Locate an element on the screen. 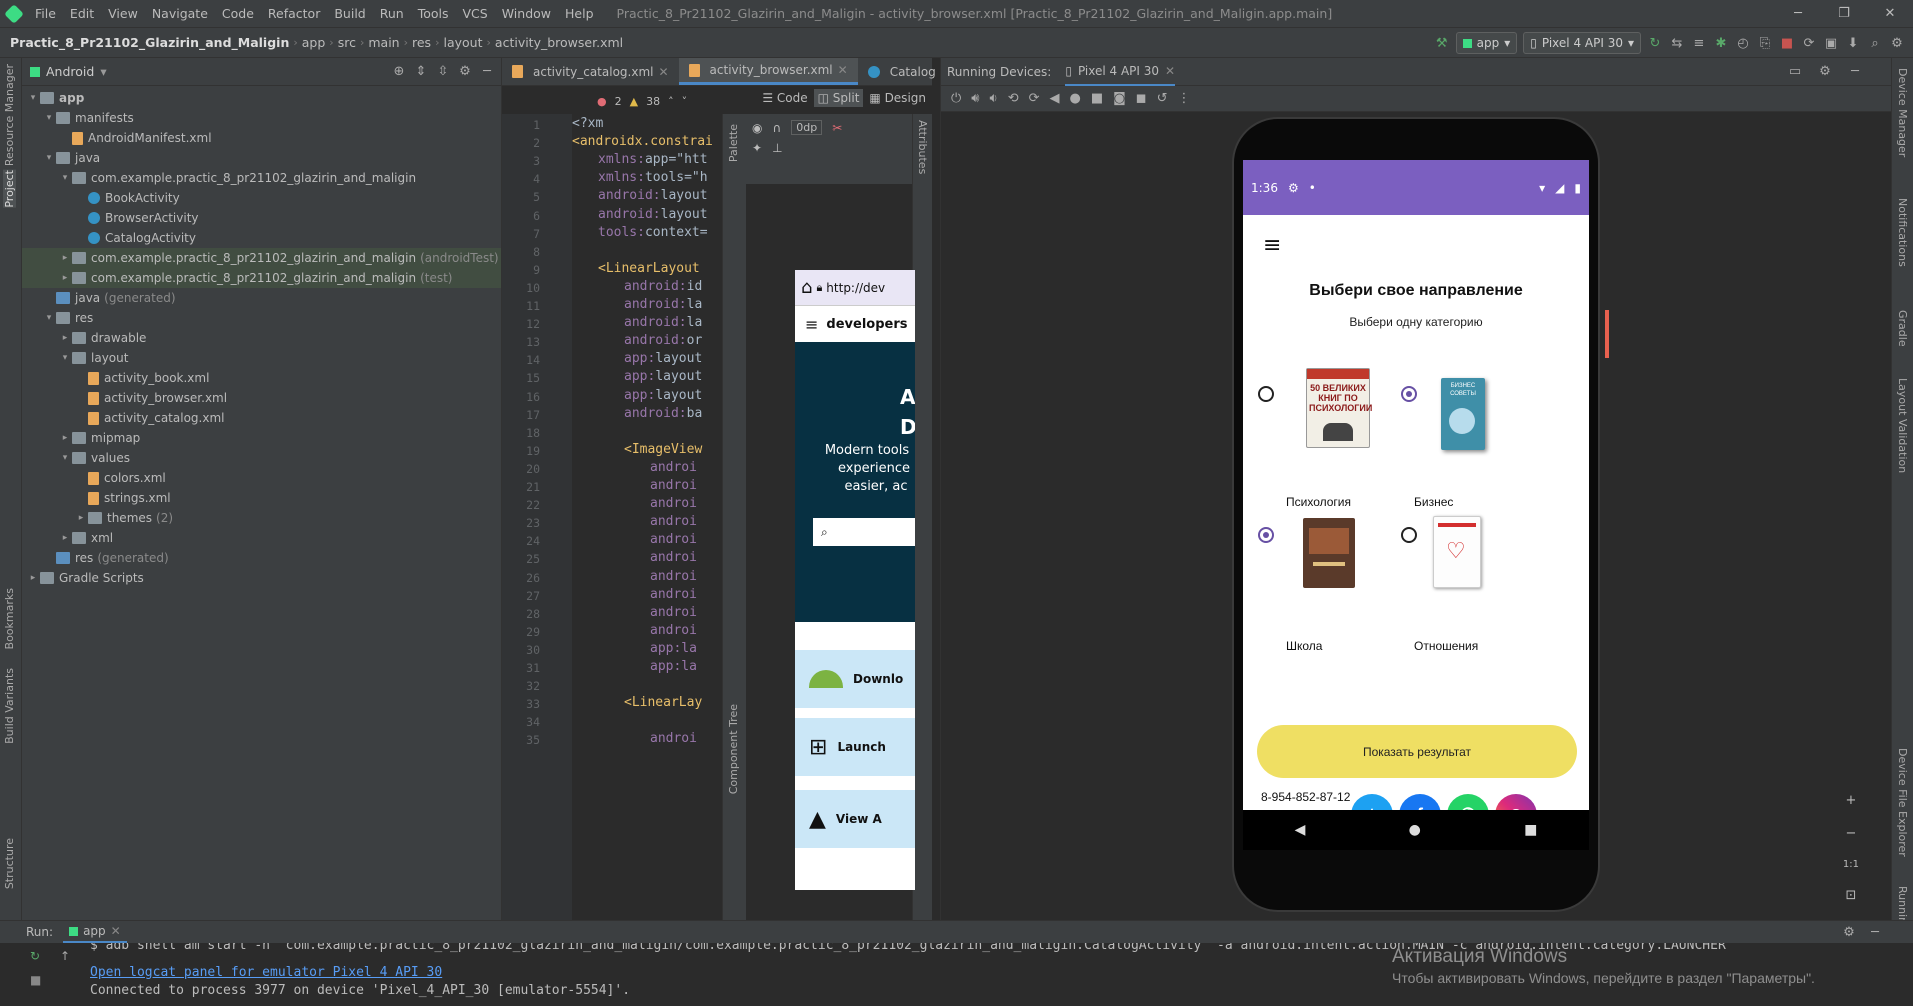  menu-item: Run is located at coordinates (392, 14).